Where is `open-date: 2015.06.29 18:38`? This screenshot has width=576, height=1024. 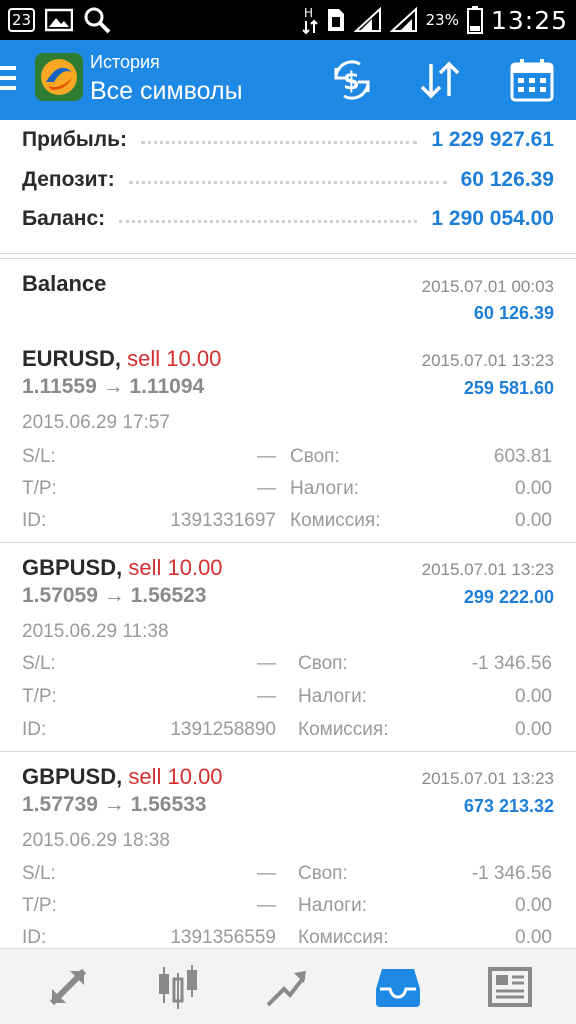
open-date: 2015.06.29 18:38 is located at coordinates (96, 840).